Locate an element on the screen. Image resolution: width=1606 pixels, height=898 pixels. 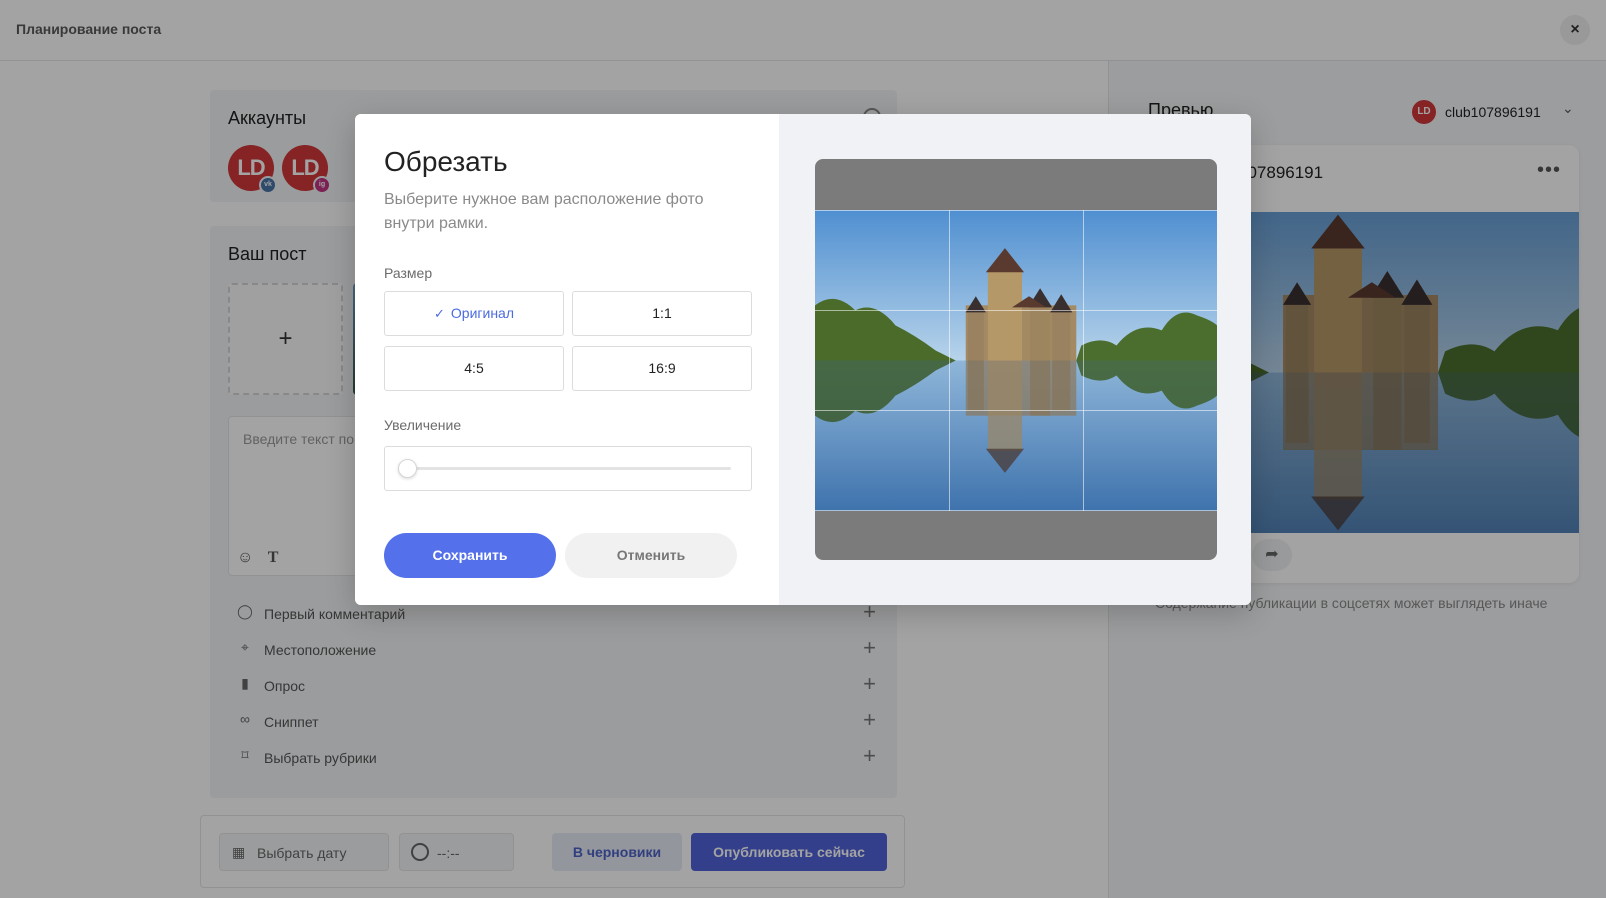
size-option-4-5: 4:5 is located at coordinates (474, 368).